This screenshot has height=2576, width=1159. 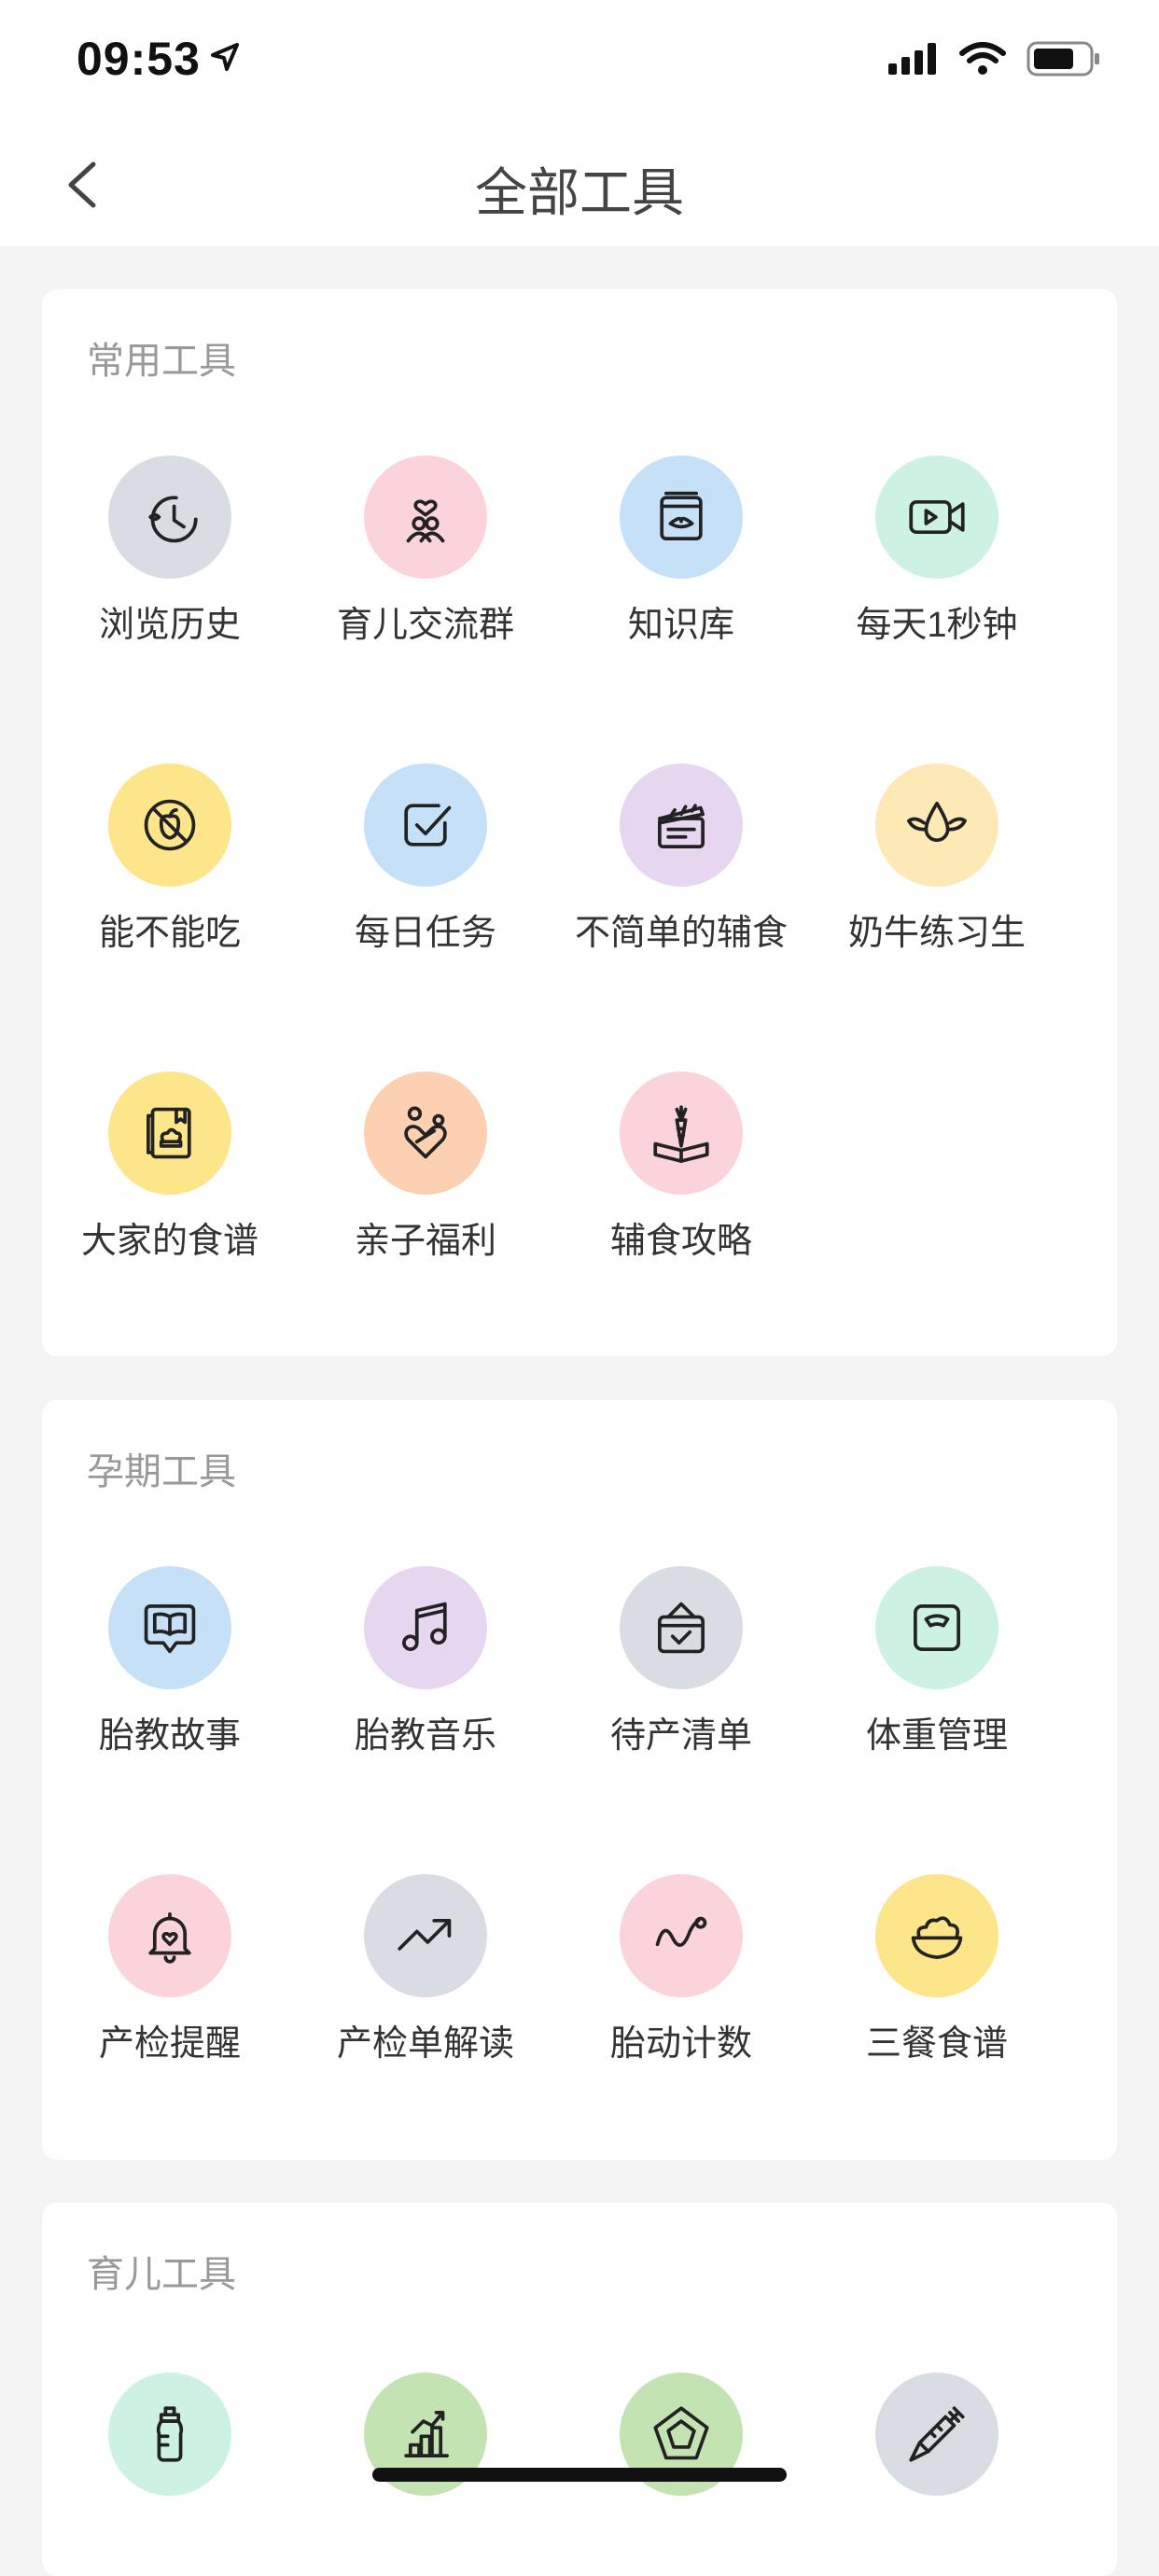 I want to click on tool-label: 体重管理, so click(x=936, y=1736).